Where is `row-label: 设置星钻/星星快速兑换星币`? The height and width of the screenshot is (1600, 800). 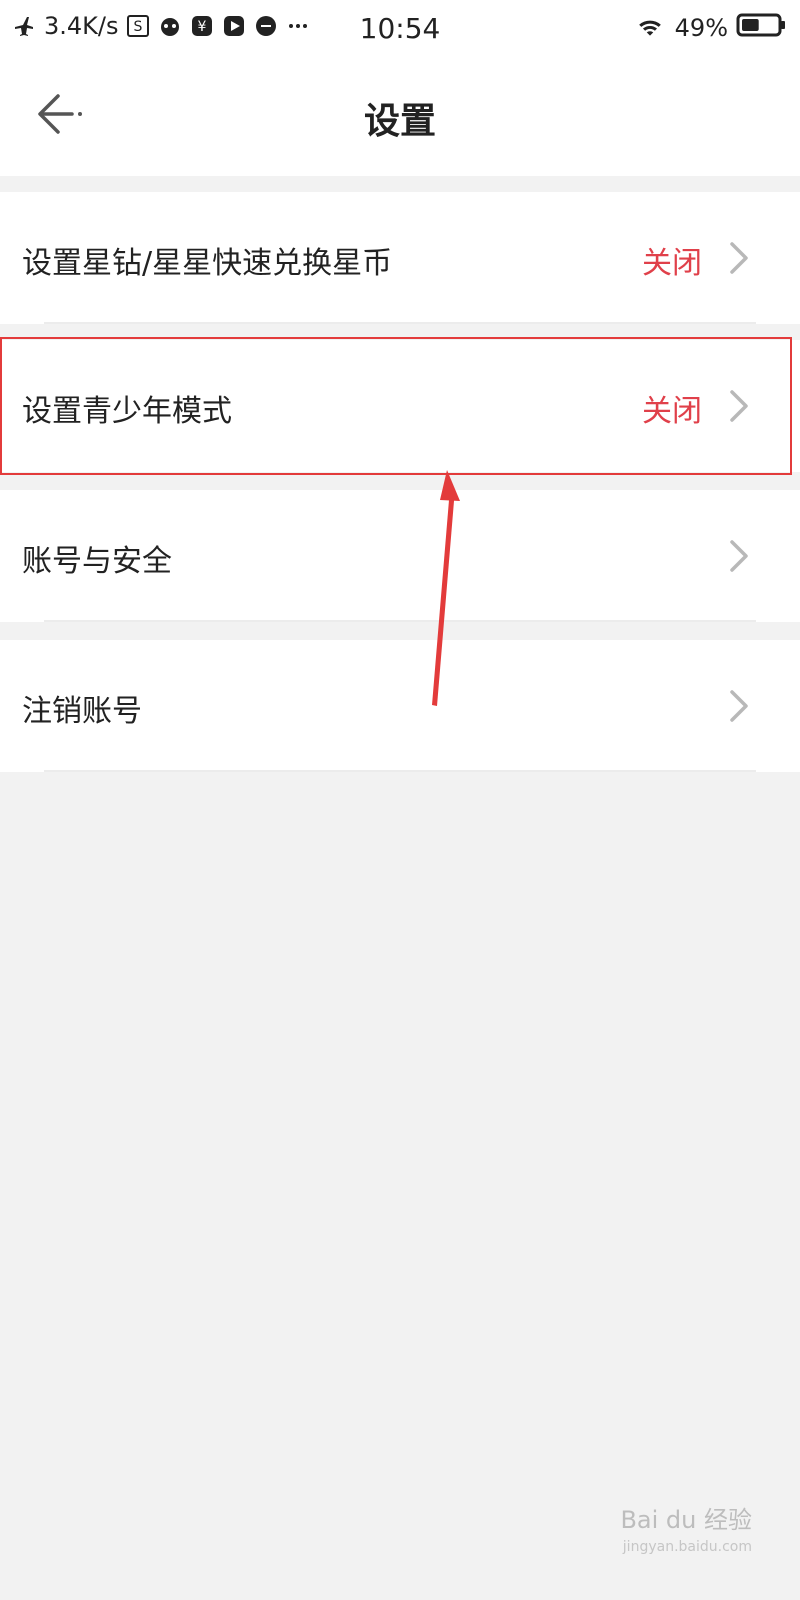 row-label: 设置星钻/星星快速兑换星币 is located at coordinates (207, 263).